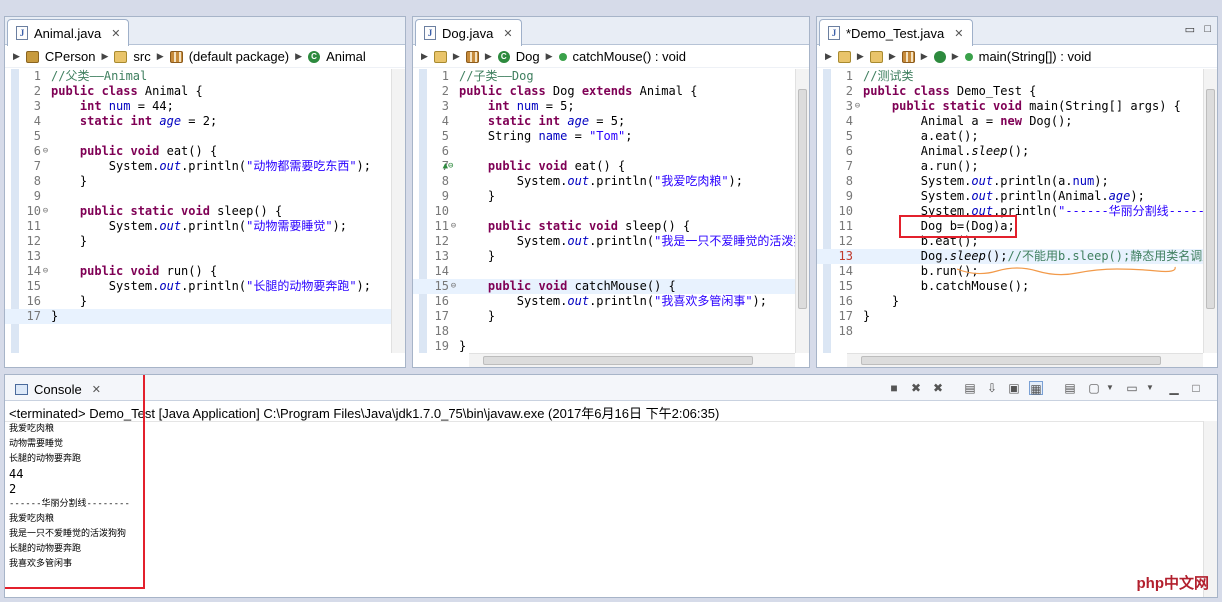 The width and height of the screenshot is (1222, 602). What do you see at coordinates (1010, 286) in the screenshot?
I see `code-line: 15 b.catchMouse();` at bounding box center [1010, 286].